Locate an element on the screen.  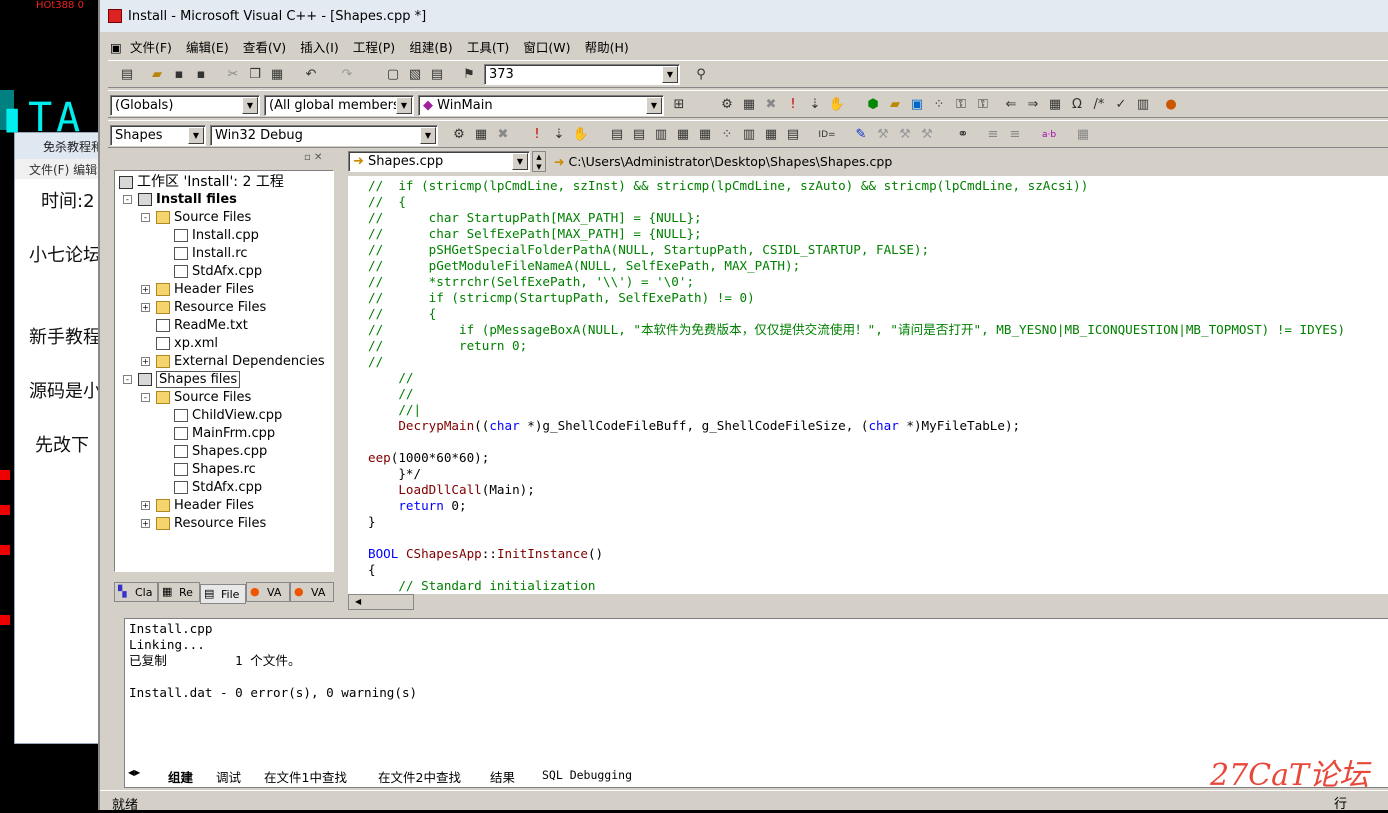
save-all-icon: ▪ is located at coordinates (201, 75).